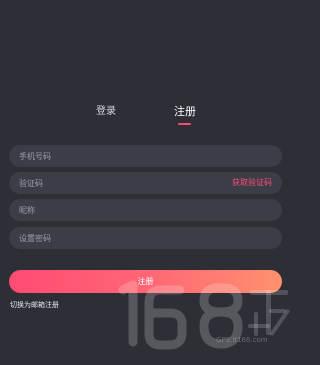 This screenshot has width=320, height=365. What do you see at coordinates (145, 281) in the screenshot?
I see `register-button: 注册` at bounding box center [145, 281].